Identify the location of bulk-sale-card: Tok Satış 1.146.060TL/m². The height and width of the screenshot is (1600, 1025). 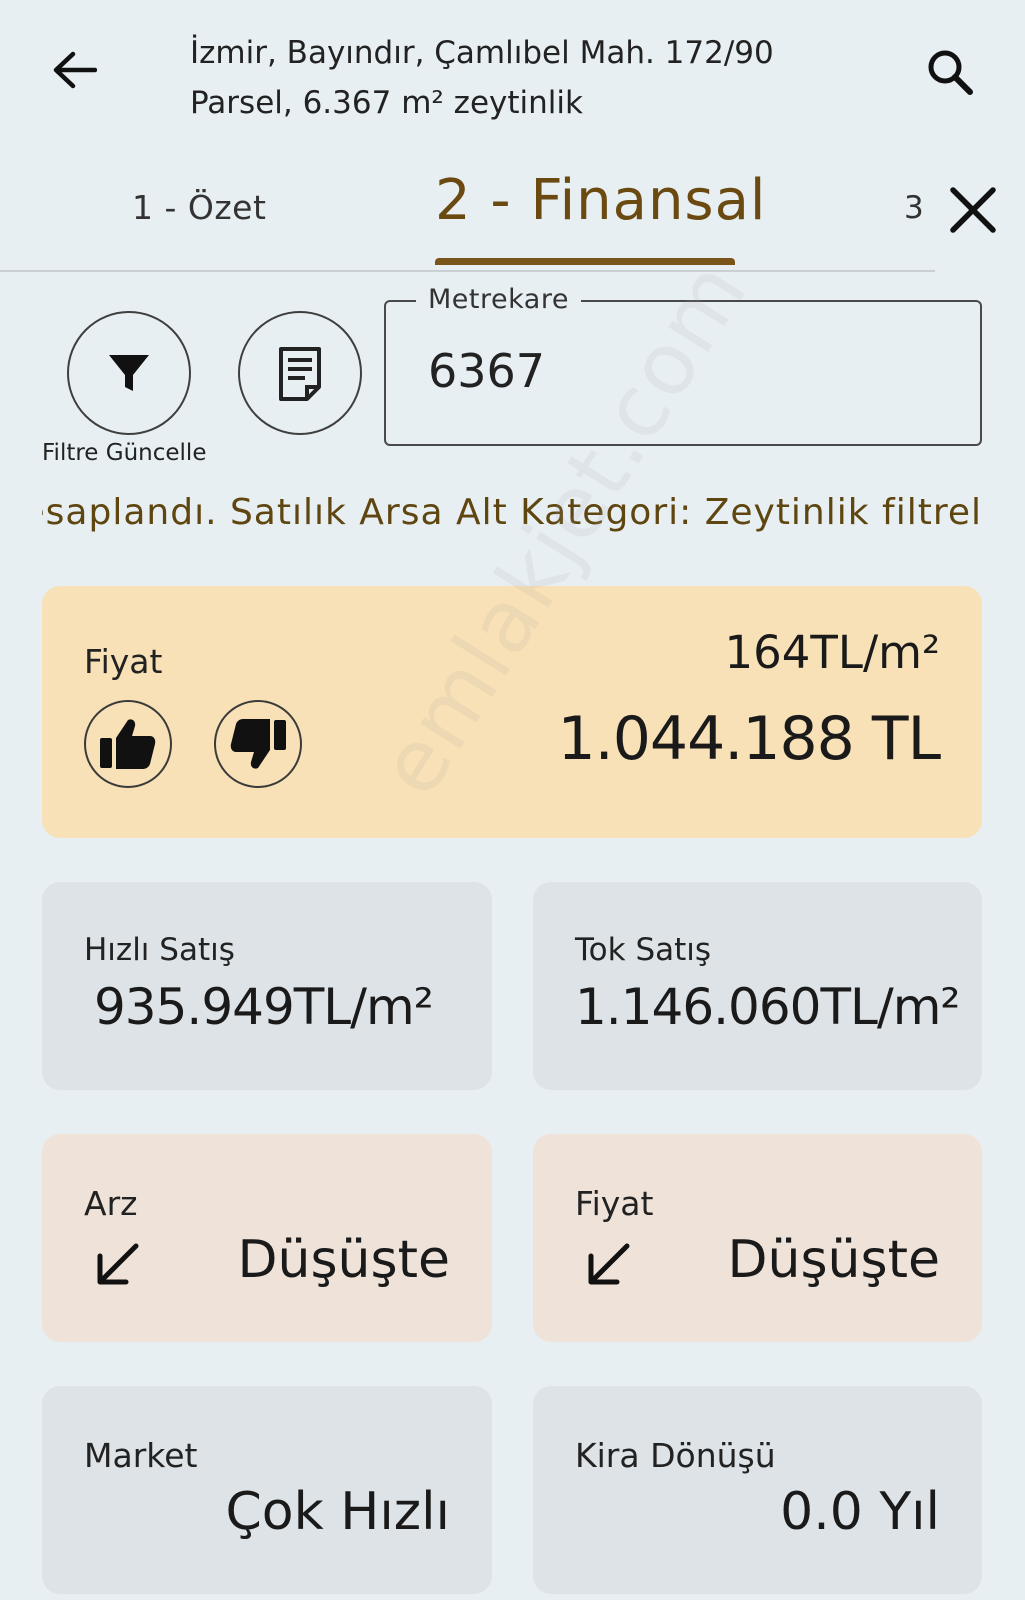
(757, 986).